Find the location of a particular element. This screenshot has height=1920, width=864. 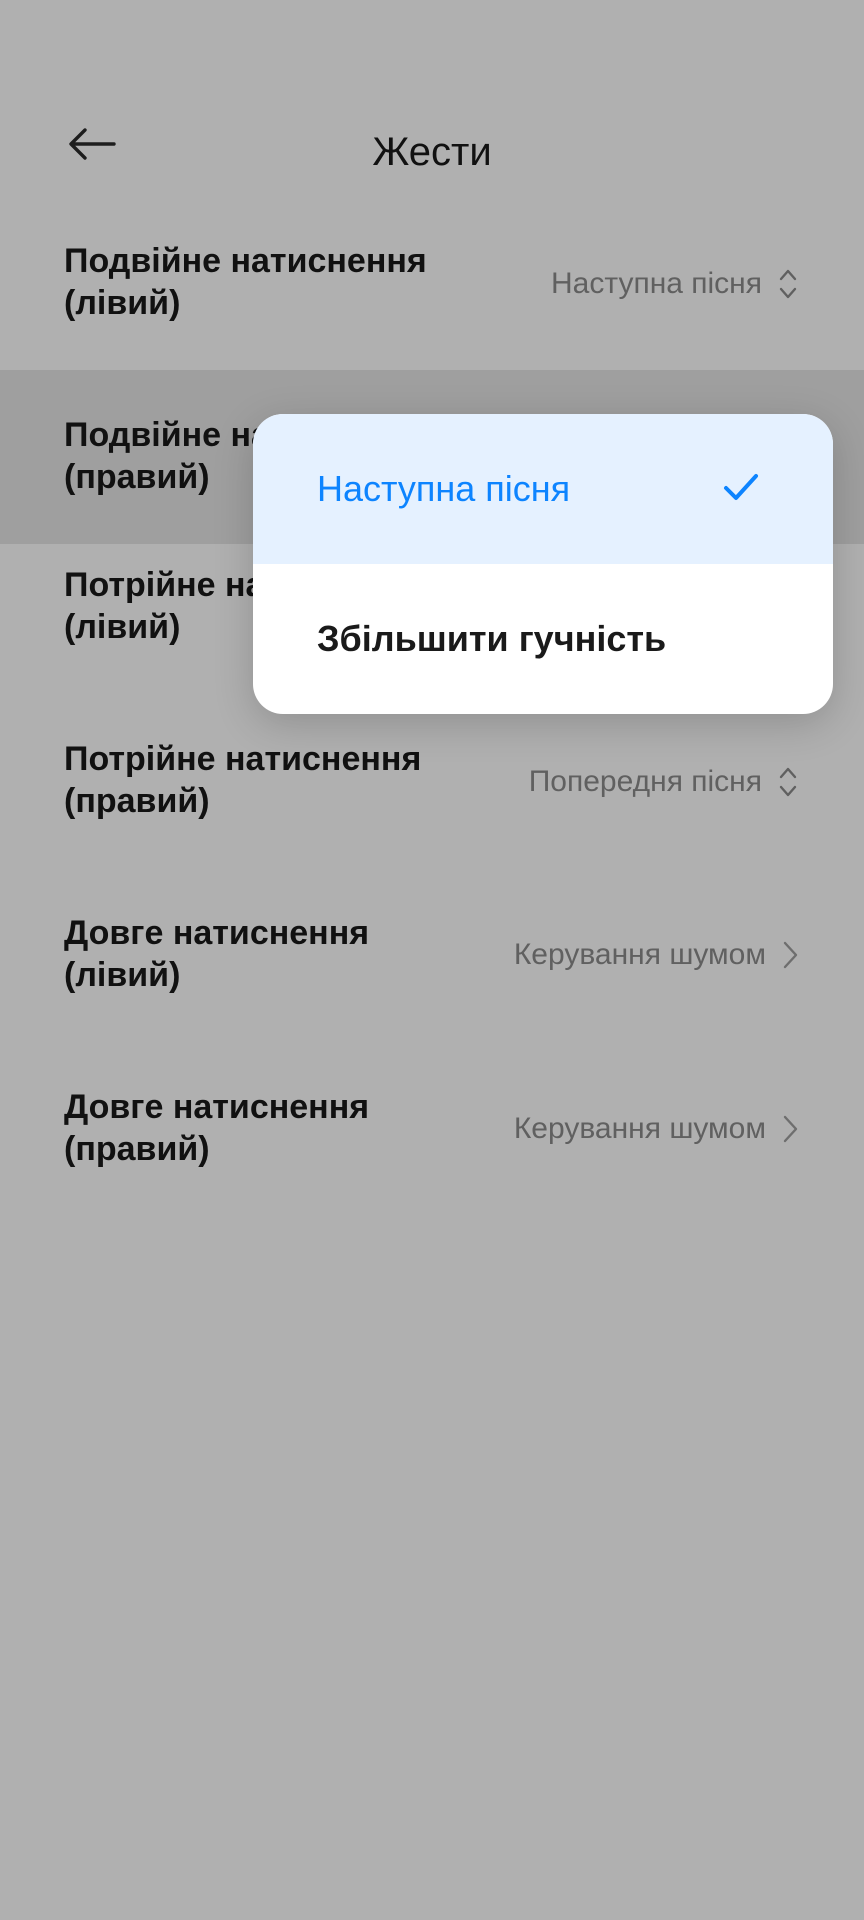

popup-option-label: Наступна пісня is located at coordinates (444, 488).